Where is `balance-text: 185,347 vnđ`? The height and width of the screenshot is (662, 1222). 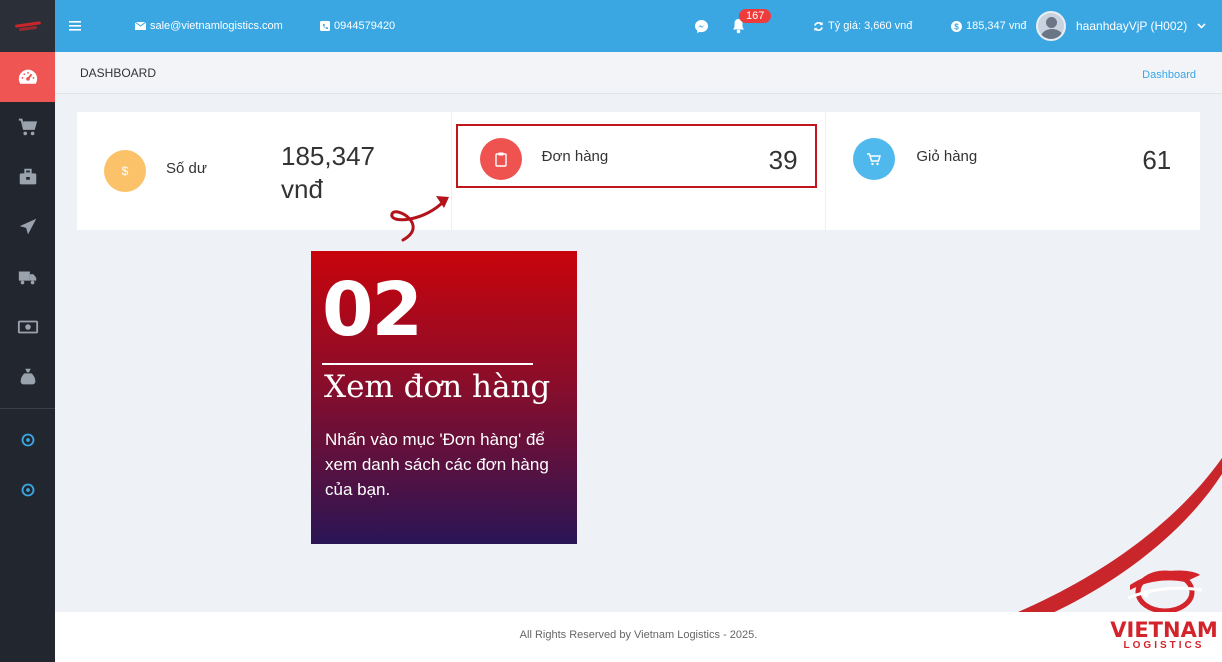
balance-text: 185,347 vnđ is located at coordinates (996, 26).